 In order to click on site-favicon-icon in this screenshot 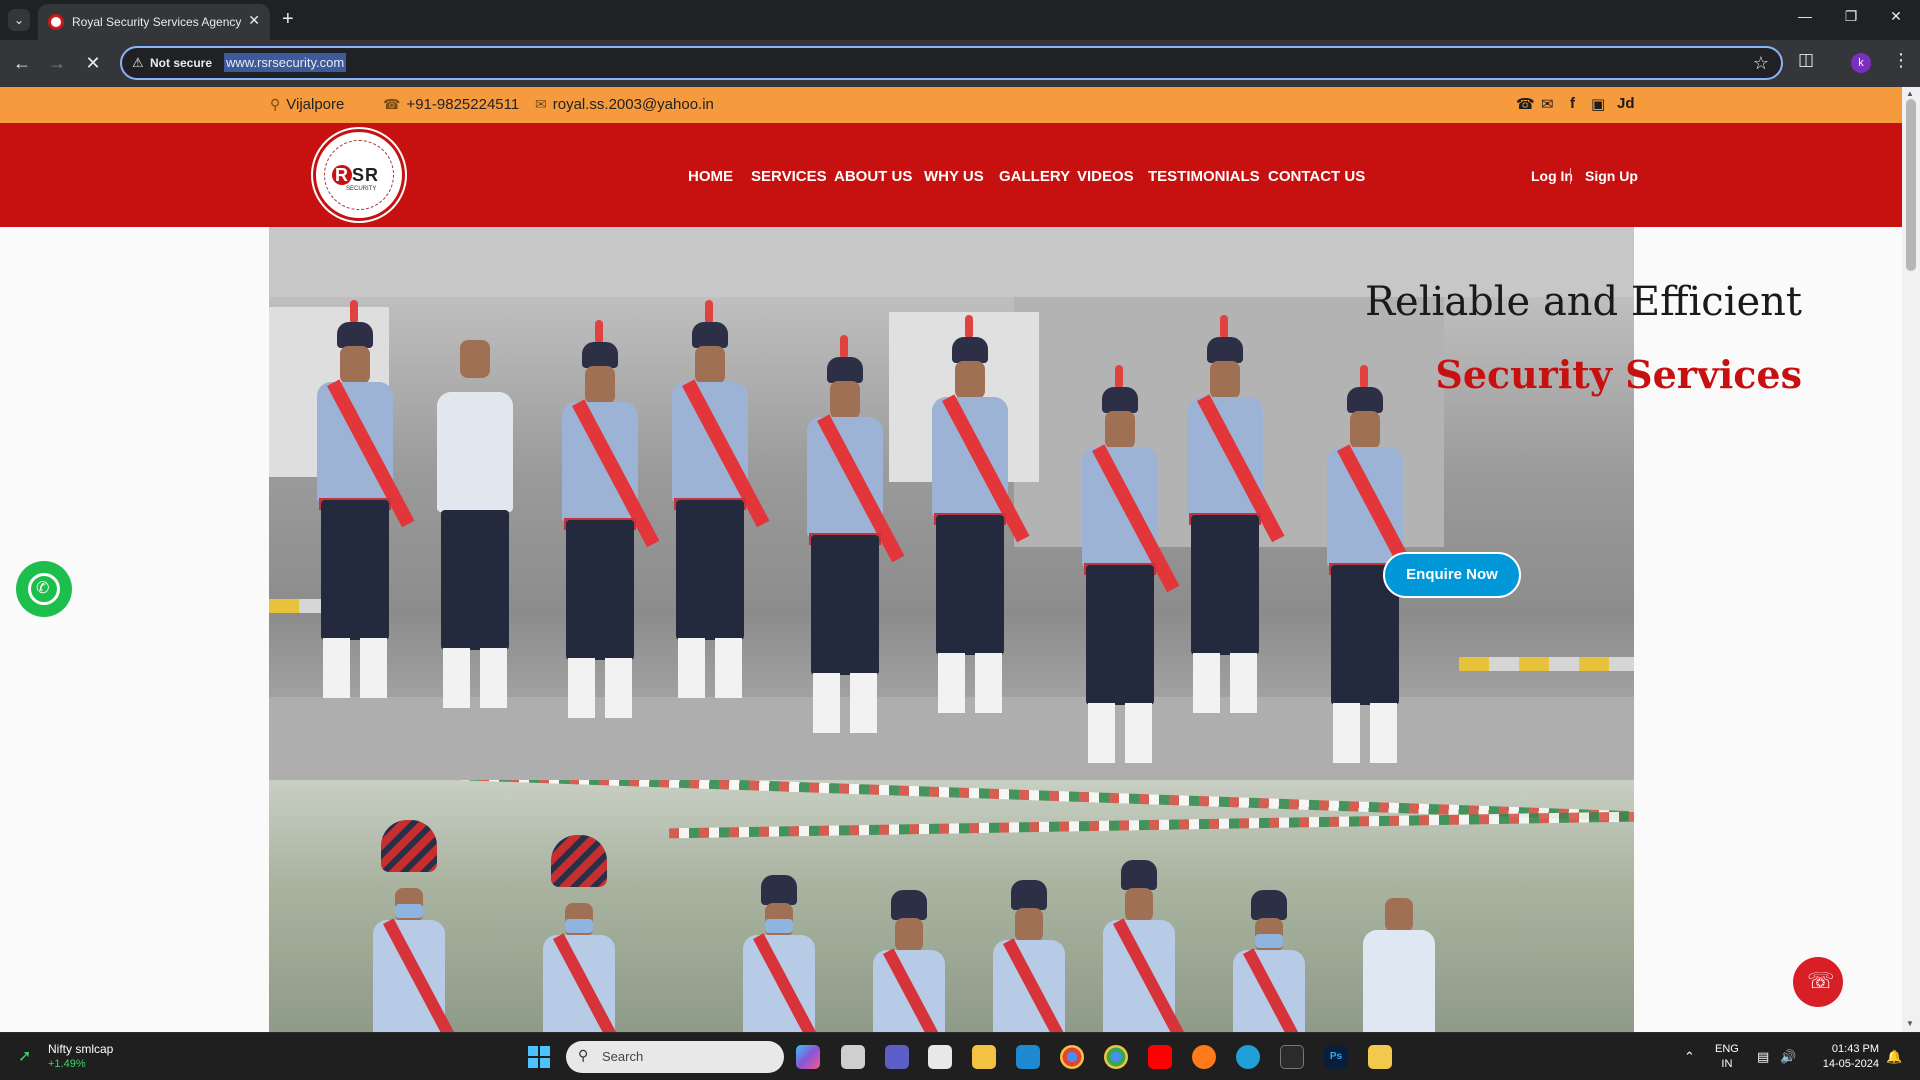, I will do `click(56, 22)`.